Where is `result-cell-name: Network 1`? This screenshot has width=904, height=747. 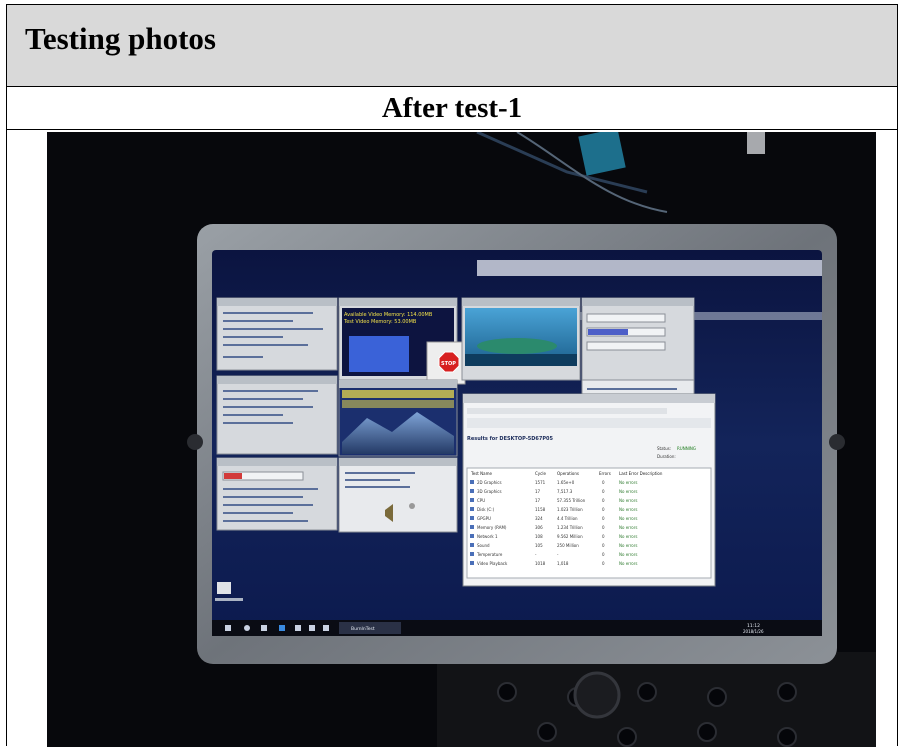 result-cell-name: Network 1 is located at coordinates (487, 536).